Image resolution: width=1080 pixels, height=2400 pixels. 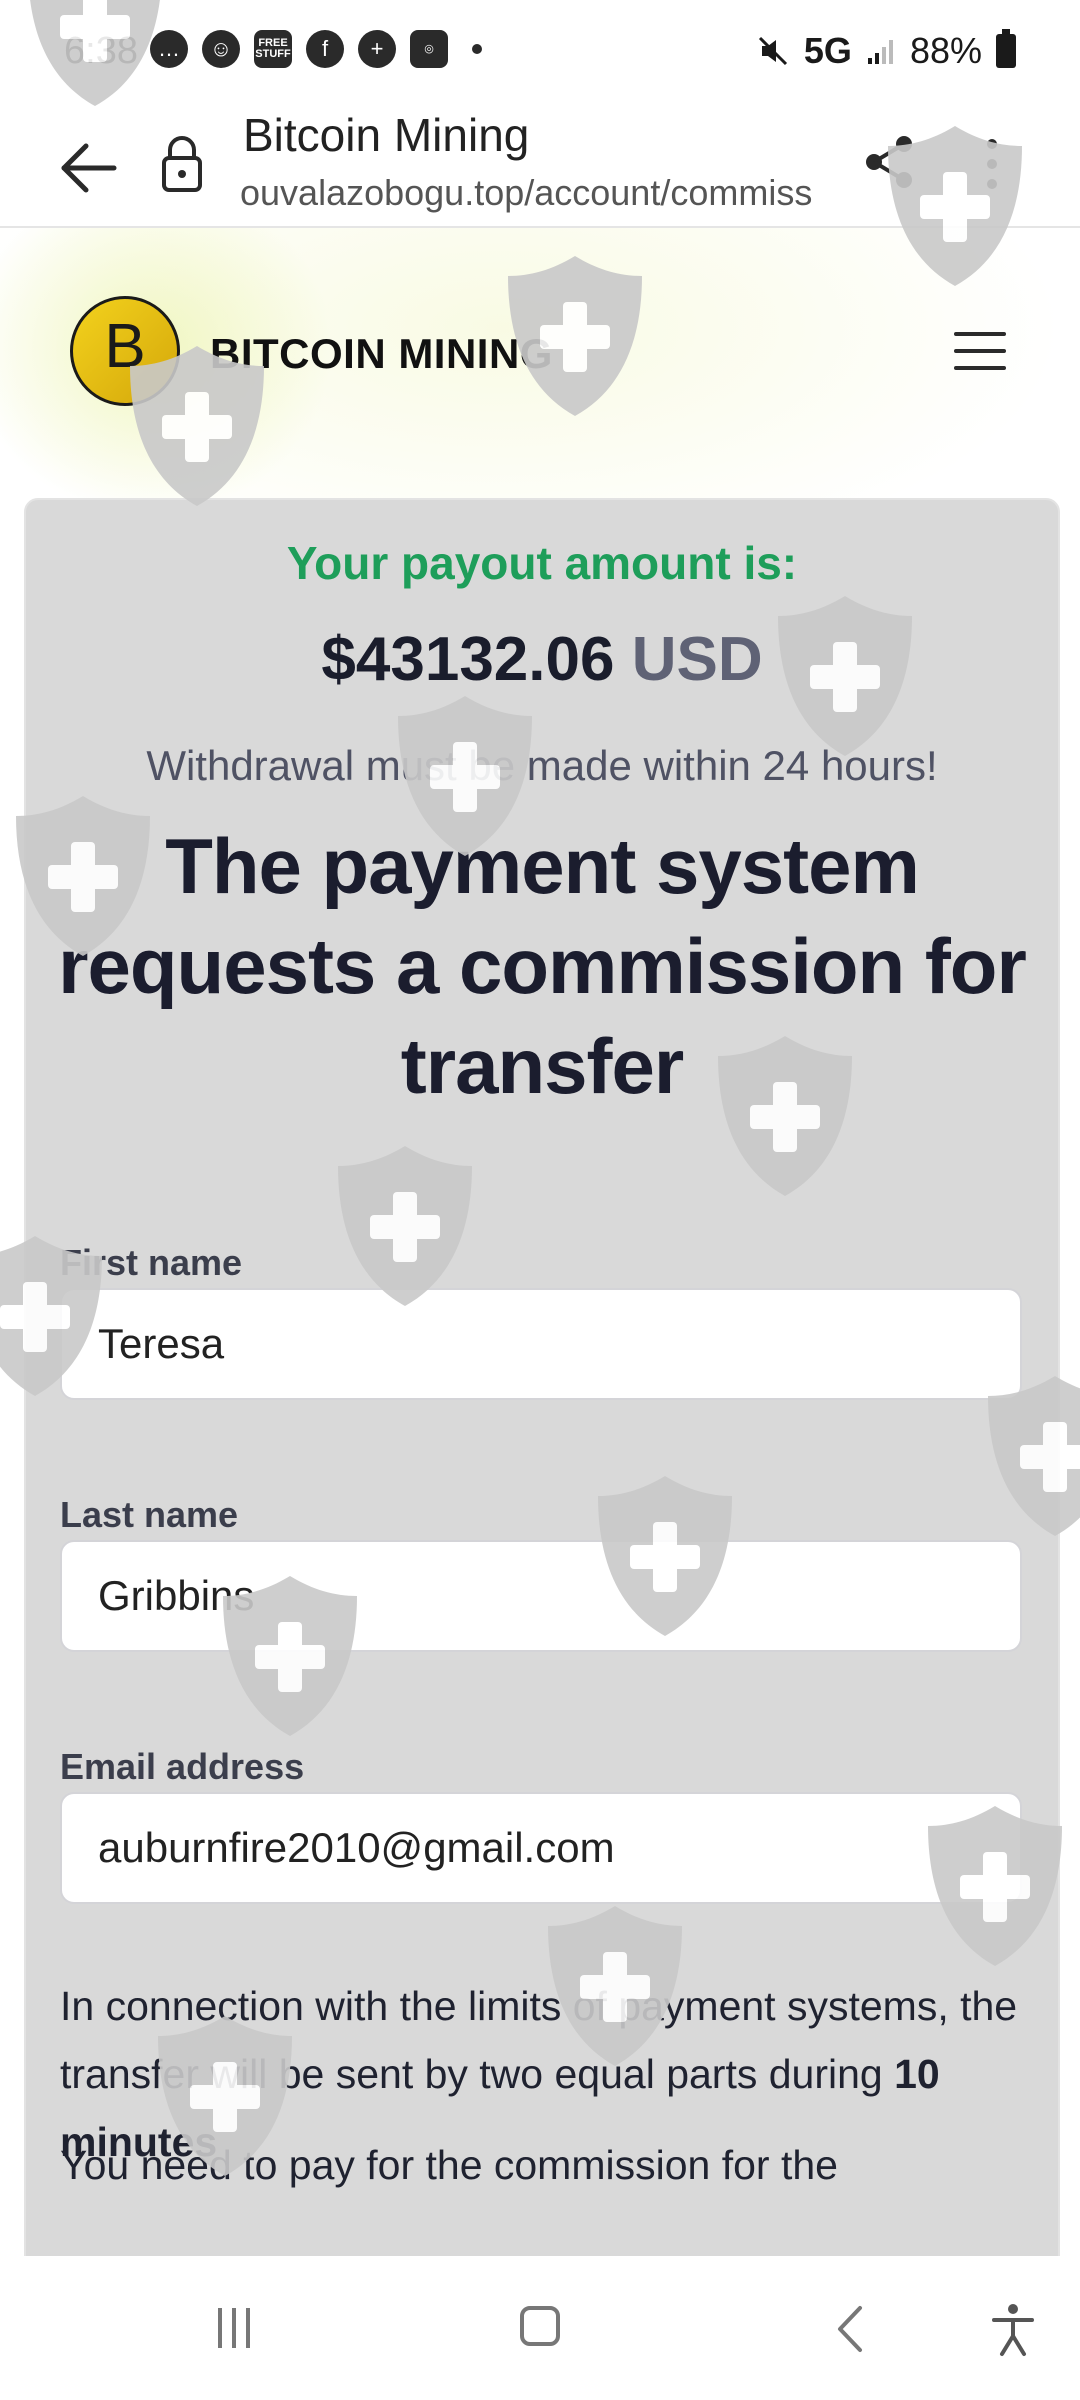 What do you see at coordinates (386, 135) in the screenshot?
I see `page-title: Bitcoin Mining` at bounding box center [386, 135].